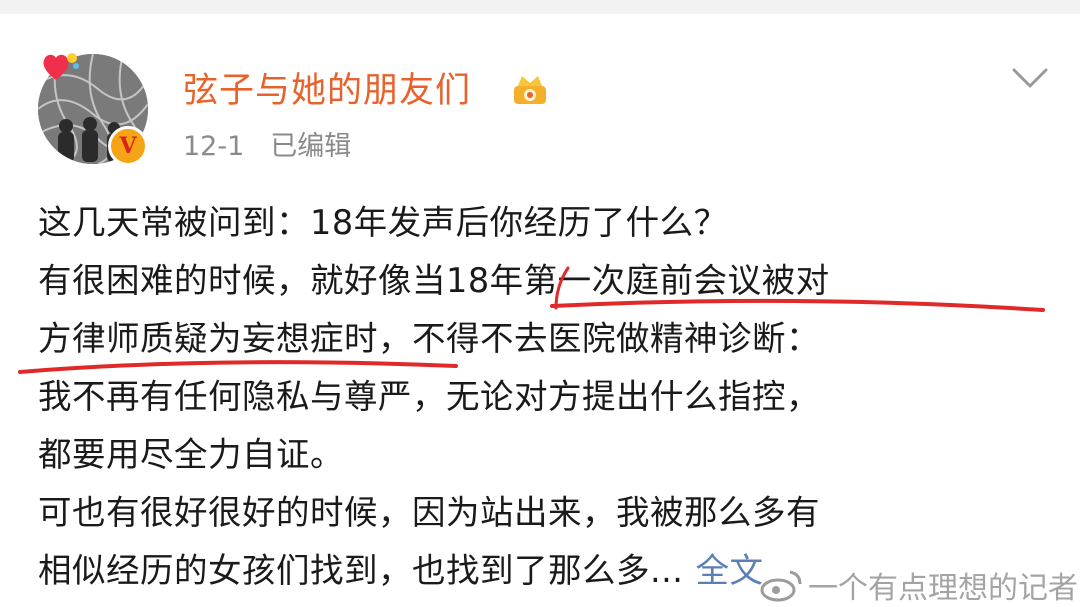 The width and height of the screenshot is (1080, 607). What do you see at coordinates (434, 280) in the screenshot?
I see `post-line-text: 有很困难的时候，就好像当18年第一次庭前会议被对` at bounding box center [434, 280].